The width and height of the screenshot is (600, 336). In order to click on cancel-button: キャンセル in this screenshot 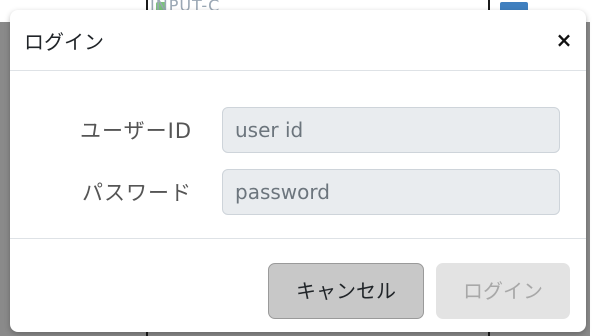, I will do `click(346, 291)`.